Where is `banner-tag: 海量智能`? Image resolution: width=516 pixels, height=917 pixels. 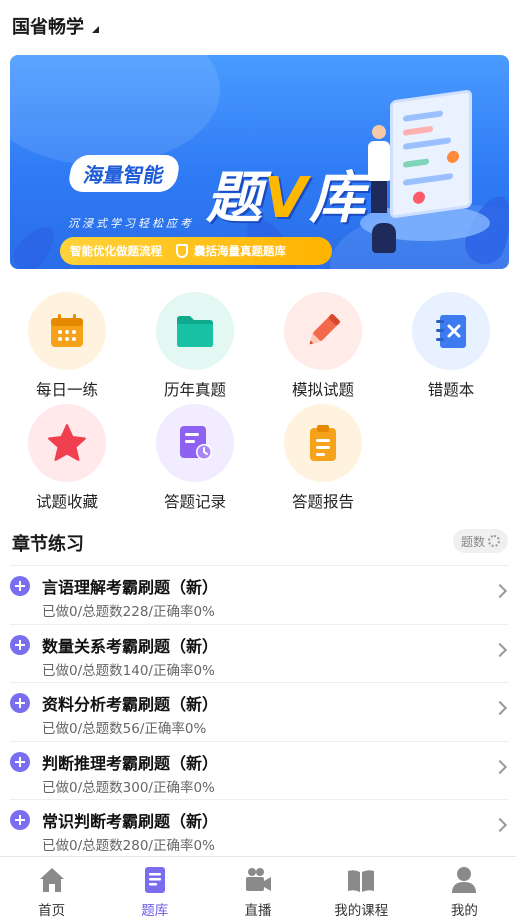 banner-tag: 海量智能 is located at coordinates (124, 173).